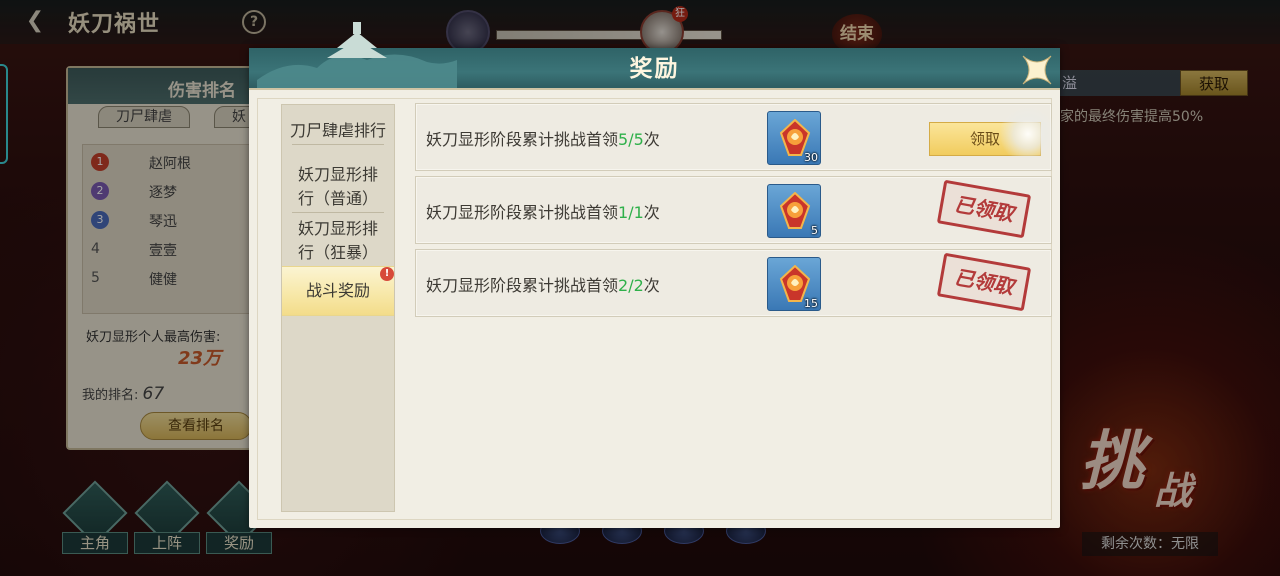  I want to click on fire-gem-icon, so click(795, 210).